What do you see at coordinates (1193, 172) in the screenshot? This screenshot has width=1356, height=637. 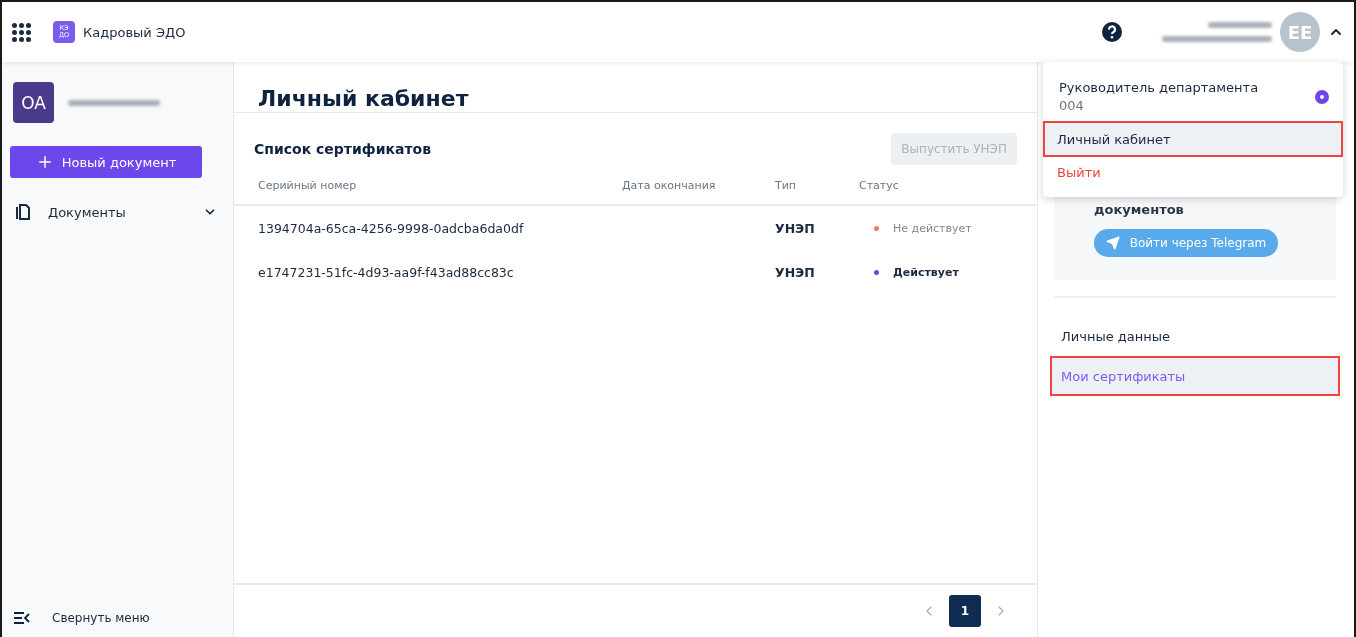 I see `menu-item: Выйти` at bounding box center [1193, 172].